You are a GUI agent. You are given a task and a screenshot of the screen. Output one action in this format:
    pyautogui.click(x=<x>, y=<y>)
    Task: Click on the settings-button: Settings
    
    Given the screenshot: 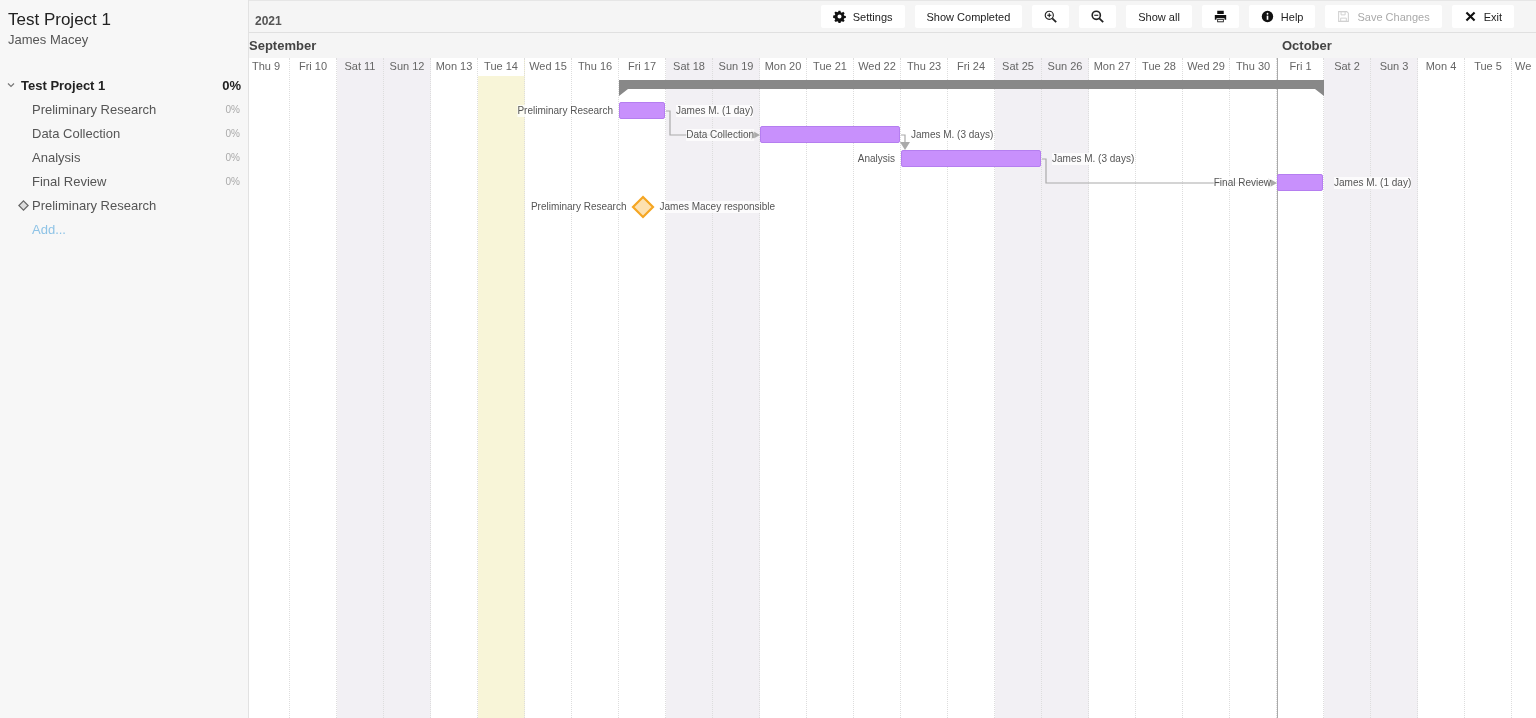 What is the action you would take?
    pyautogui.click(x=862, y=16)
    